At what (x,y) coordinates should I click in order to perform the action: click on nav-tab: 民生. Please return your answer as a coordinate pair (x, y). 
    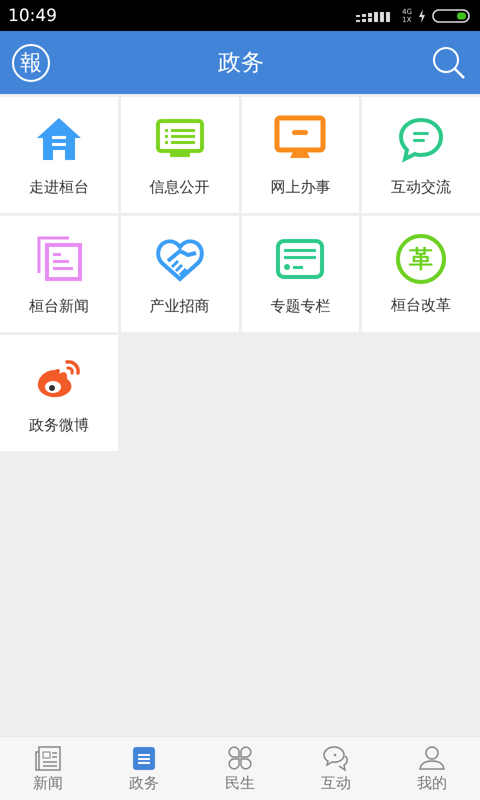
    Looking at the image, I should click on (240, 768).